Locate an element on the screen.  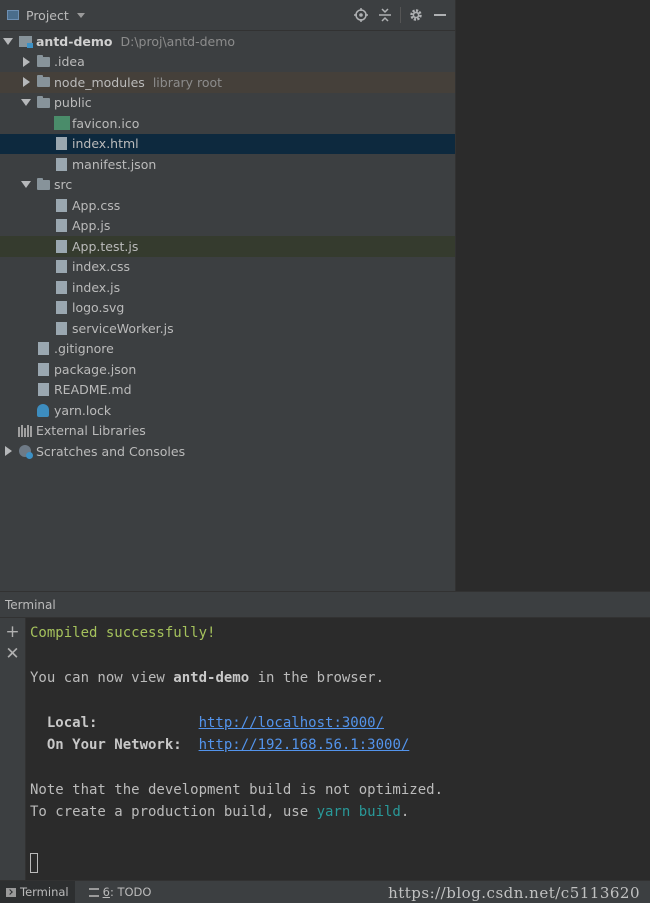
project-header-toolbar is located at coordinates (400, 15).